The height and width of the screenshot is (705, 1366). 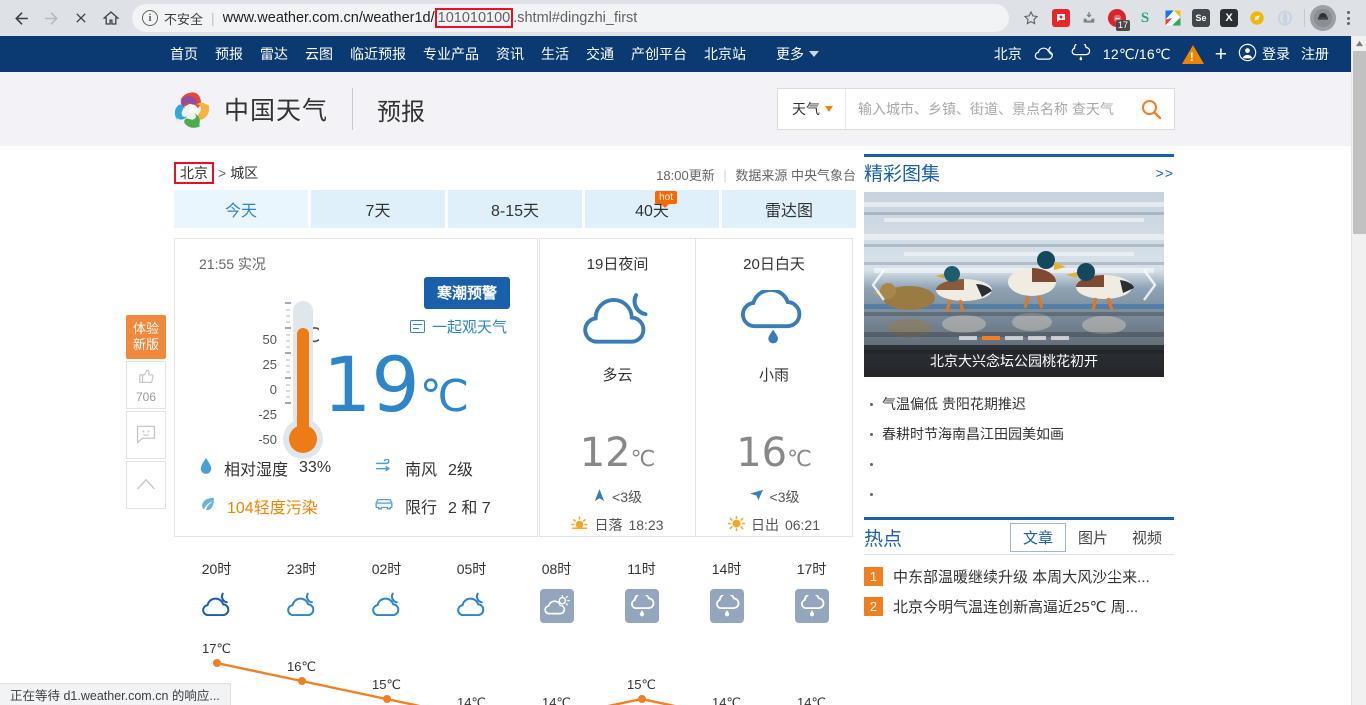 What do you see at coordinates (659, 54) in the screenshot?
I see `nav-item-platform: 产创平台` at bounding box center [659, 54].